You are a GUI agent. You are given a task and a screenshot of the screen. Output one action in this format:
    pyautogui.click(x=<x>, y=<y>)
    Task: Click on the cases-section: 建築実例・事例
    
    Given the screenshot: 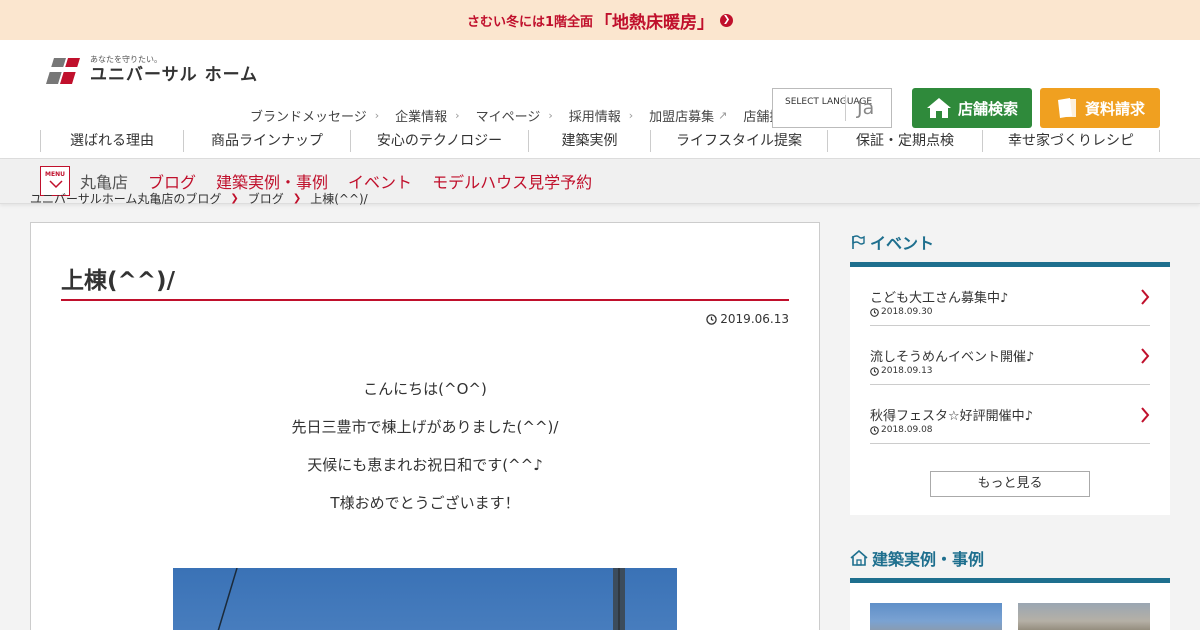 What is the action you would take?
    pyautogui.click(x=1010, y=584)
    